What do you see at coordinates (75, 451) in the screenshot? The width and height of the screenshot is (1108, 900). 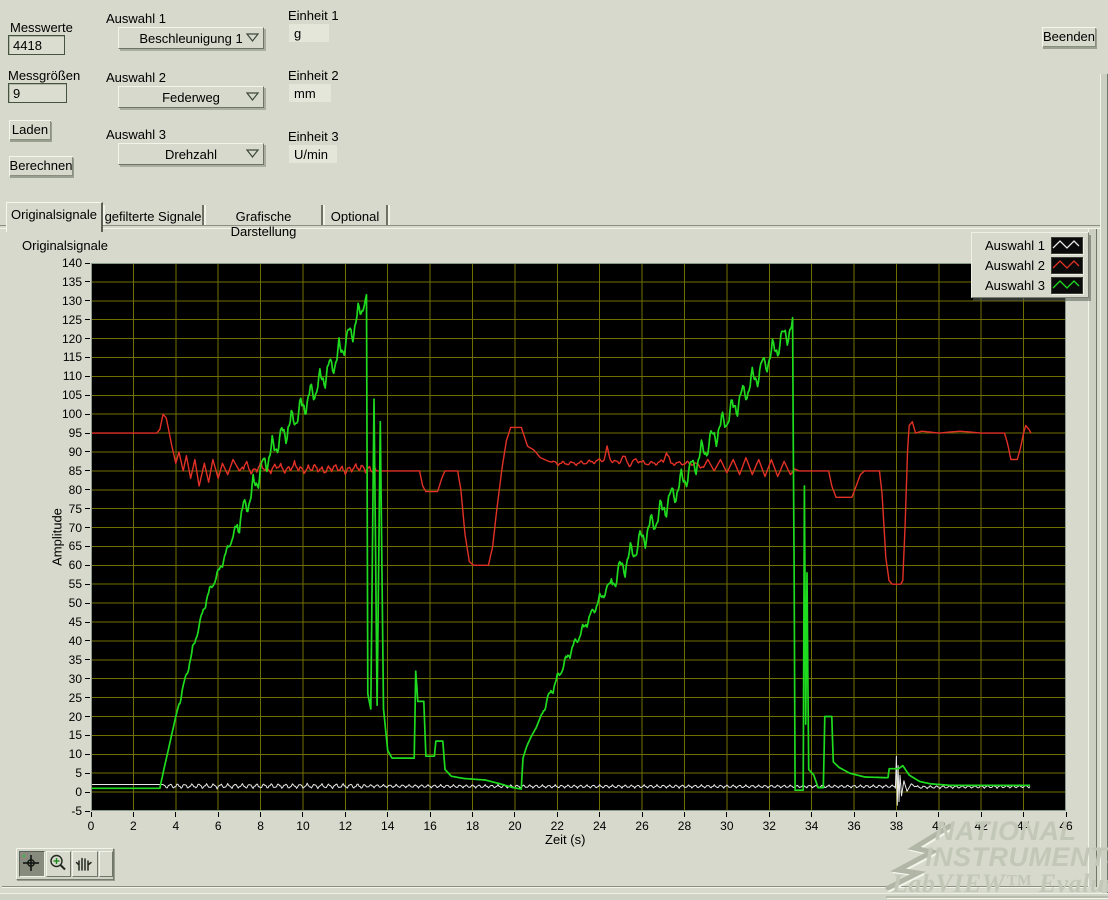 I see `y-tick-label: 90` at bounding box center [75, 451].